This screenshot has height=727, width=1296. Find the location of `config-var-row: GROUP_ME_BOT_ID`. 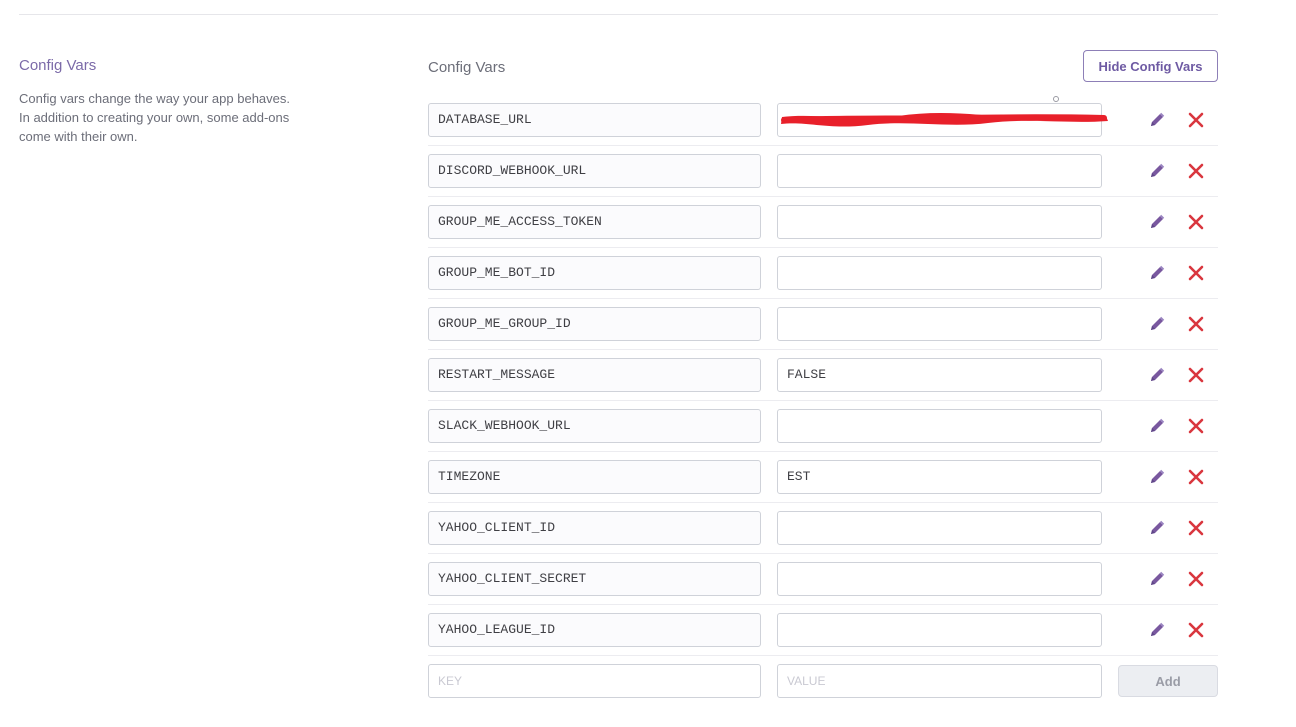

config-var-row: GROUP_ME_BOT_ID is located at coordinates (823, 273).